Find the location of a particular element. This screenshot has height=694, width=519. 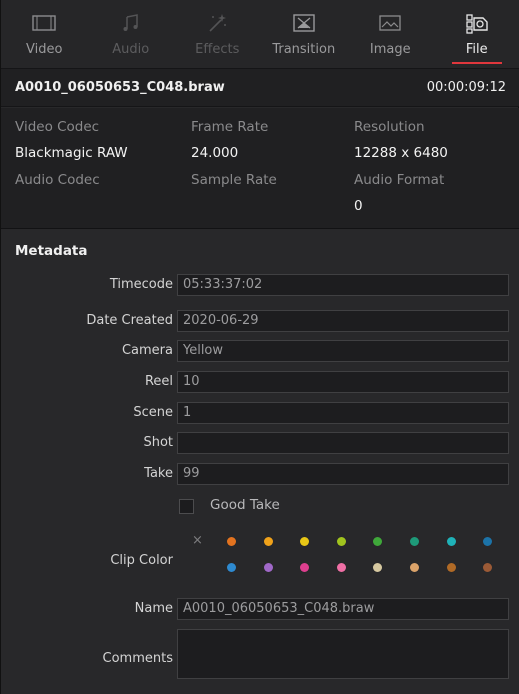

metadata-title: Metadata is located at coordinates (51, 251).